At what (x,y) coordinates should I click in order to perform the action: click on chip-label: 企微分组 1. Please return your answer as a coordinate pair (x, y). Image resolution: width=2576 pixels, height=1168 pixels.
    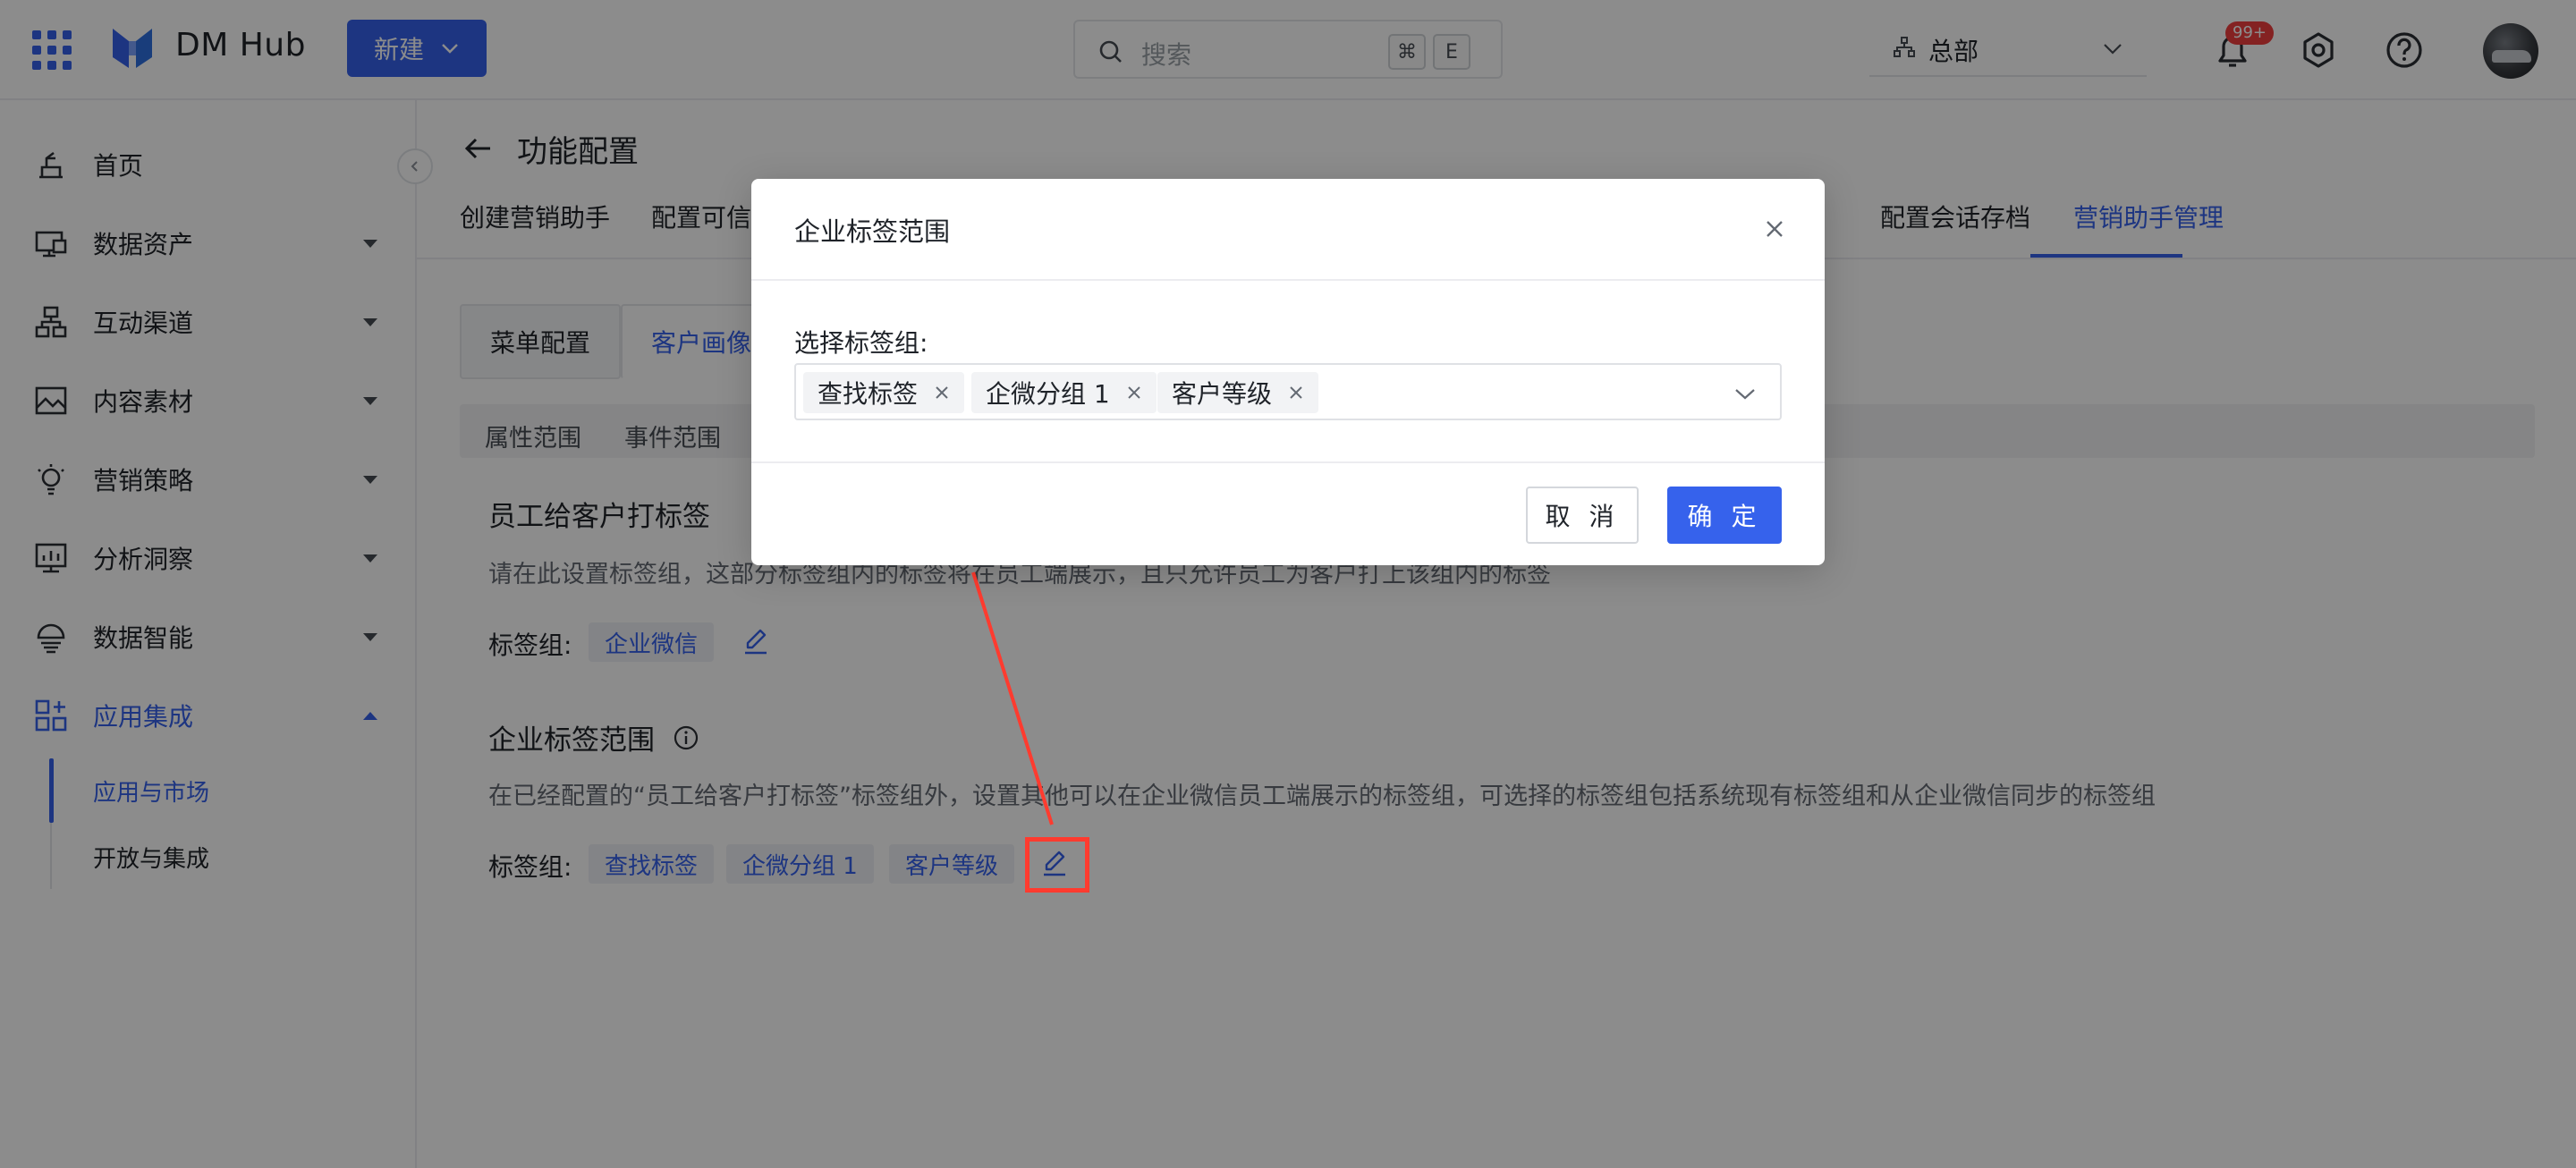
    Looking at the image, I should click on (1048, 394).